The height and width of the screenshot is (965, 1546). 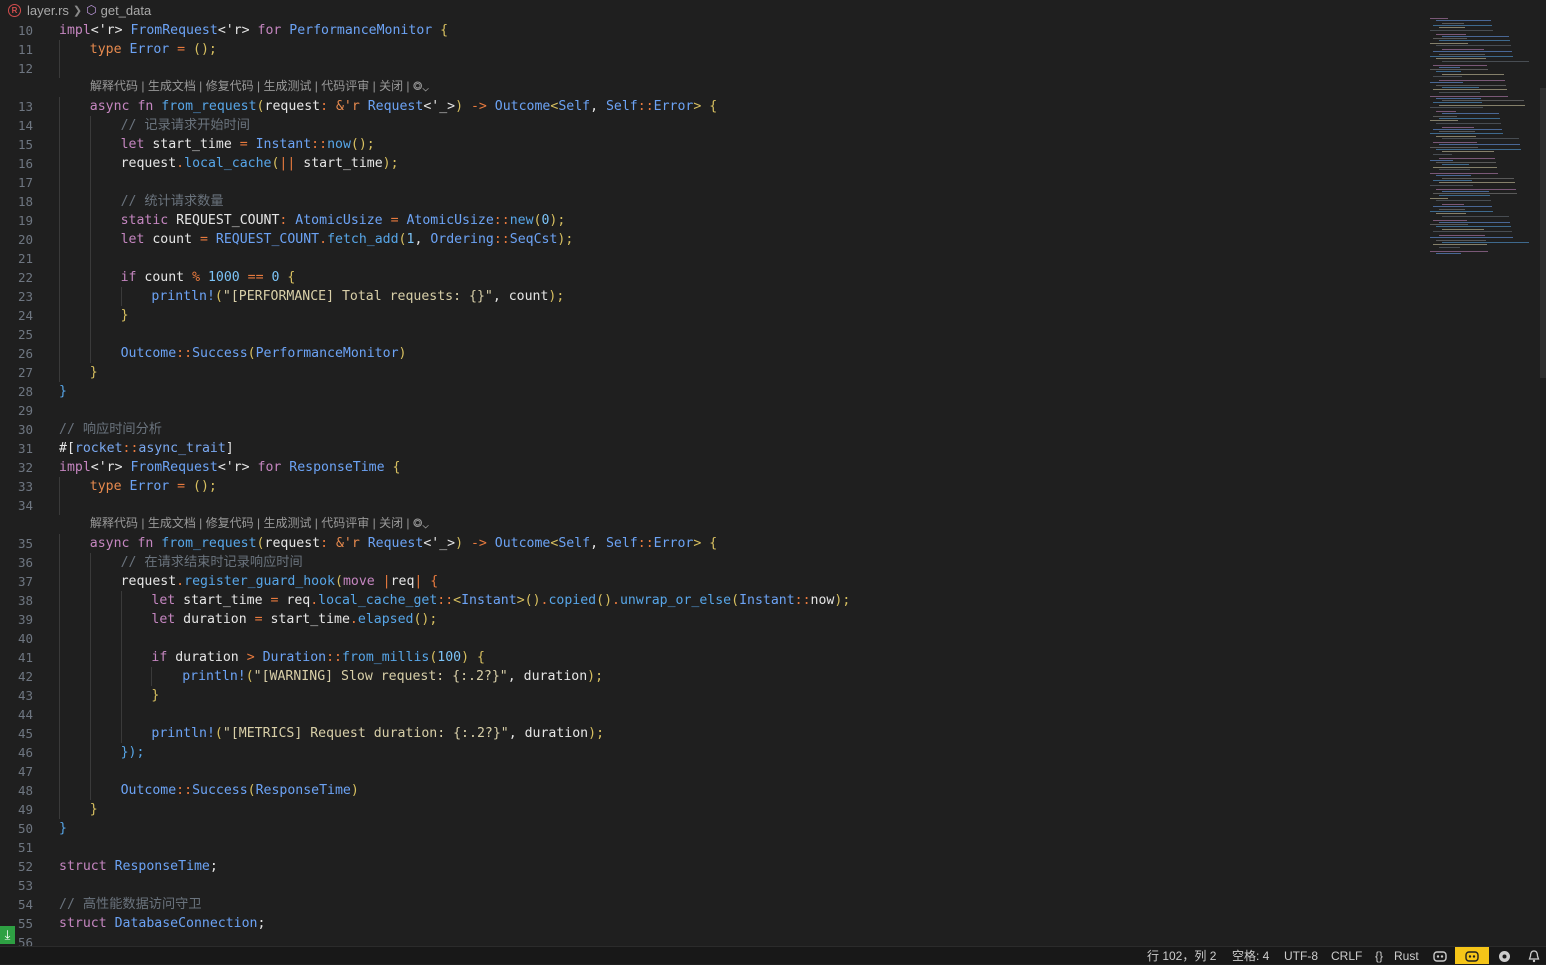 What do you see at coordinates (248, 144) in the screenshot?
I see `code-text: let start_time = Instant::now();` at bounding box center [248, 144].